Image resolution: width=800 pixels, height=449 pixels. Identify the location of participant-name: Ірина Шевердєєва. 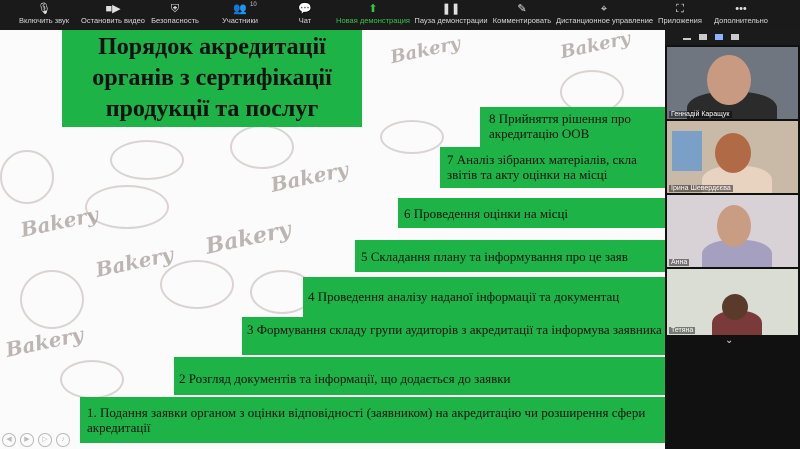
(701, 188).